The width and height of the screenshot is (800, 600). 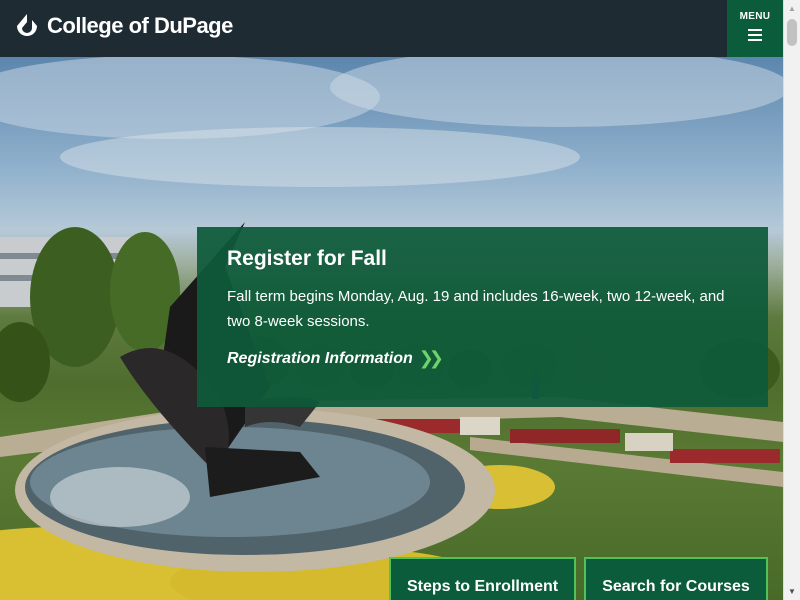 I want to click on steps-to-enrollment-button: Steps to Enrollment, so click(x=482, y=578).